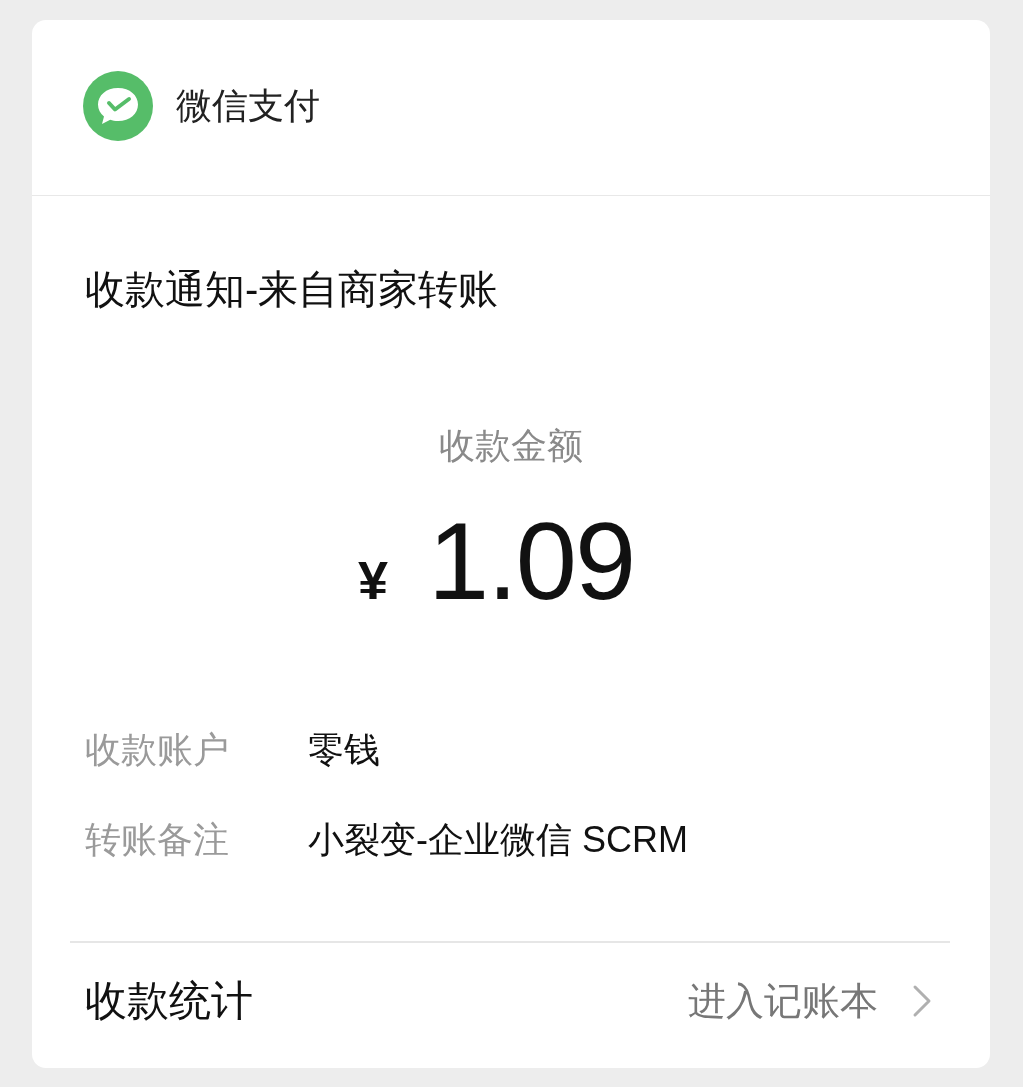  Describe the element at coordinates (248, 105) in the screenshot. I see `brand-name: 微信支付` at that location.